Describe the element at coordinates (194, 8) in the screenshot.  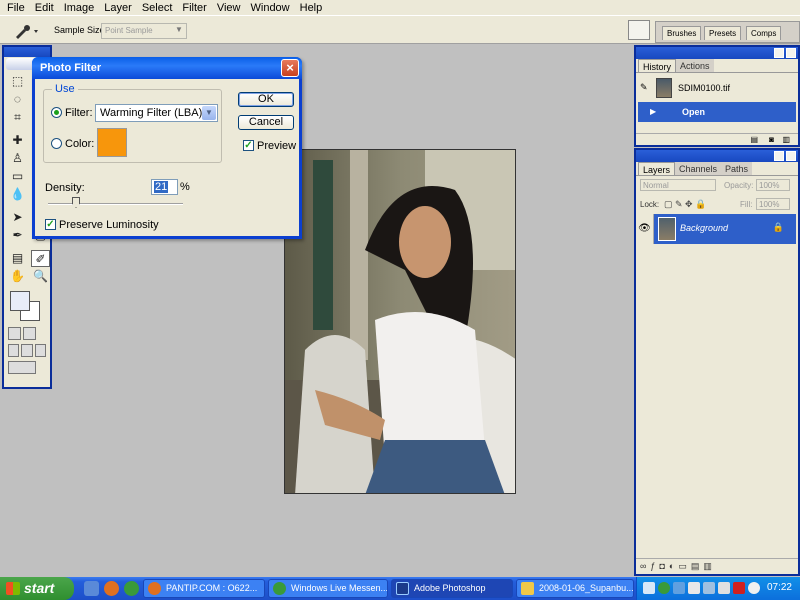
I see `menu-filter: Filter` at that location.